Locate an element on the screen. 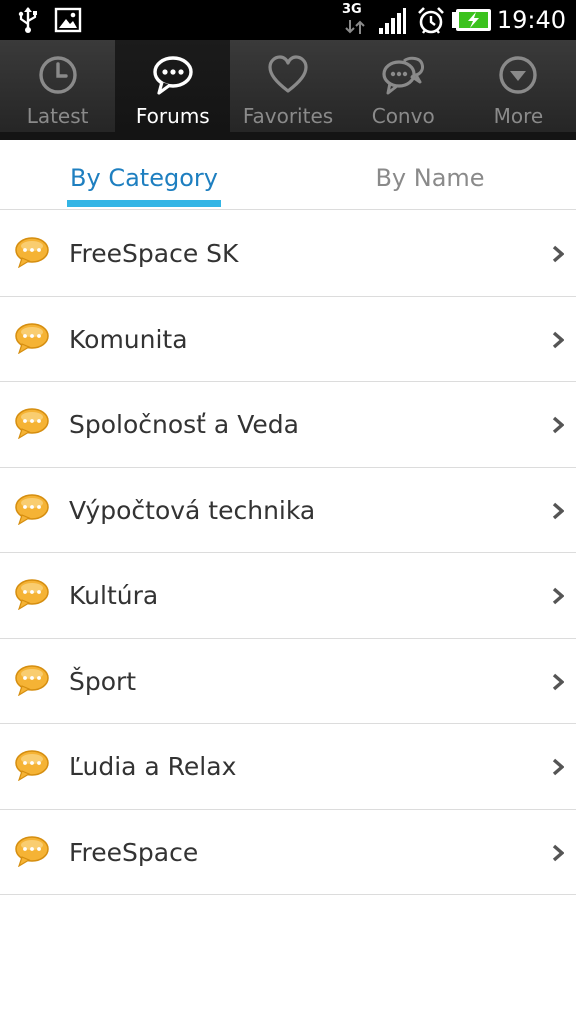 Image resolution: width=576 pixels, height=1024 pixels. main-tab-bar: Latest Forums Favorites Convo More is located at coordinates (288, 90).